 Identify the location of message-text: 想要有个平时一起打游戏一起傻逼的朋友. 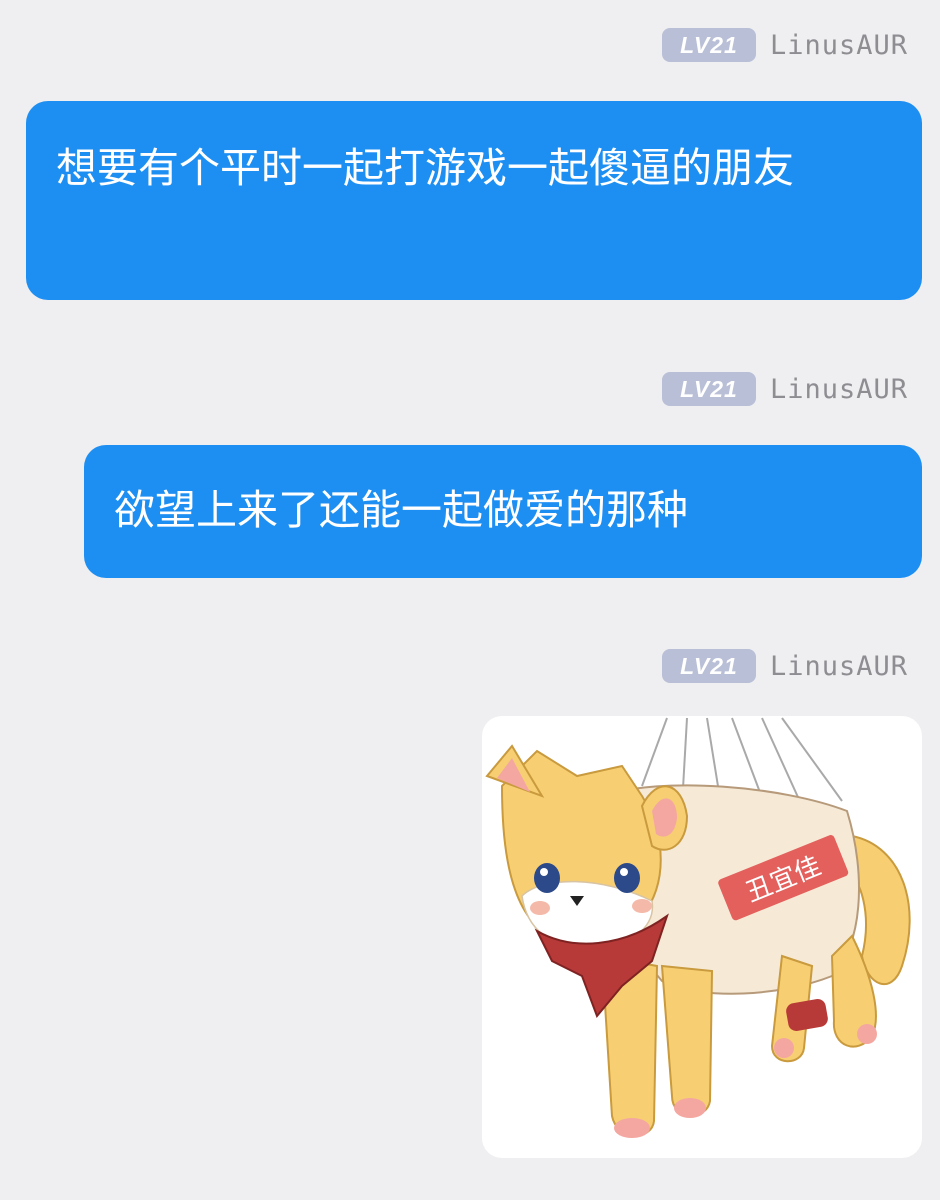
(425, 168).